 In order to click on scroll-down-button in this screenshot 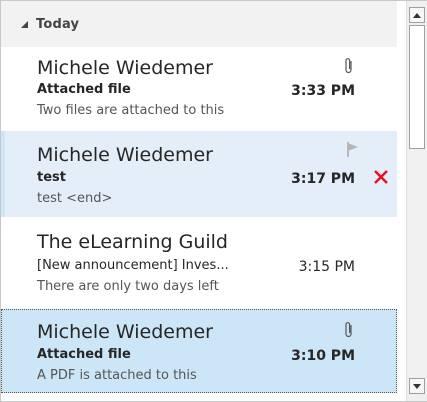, I will do `click(417, 386)`.